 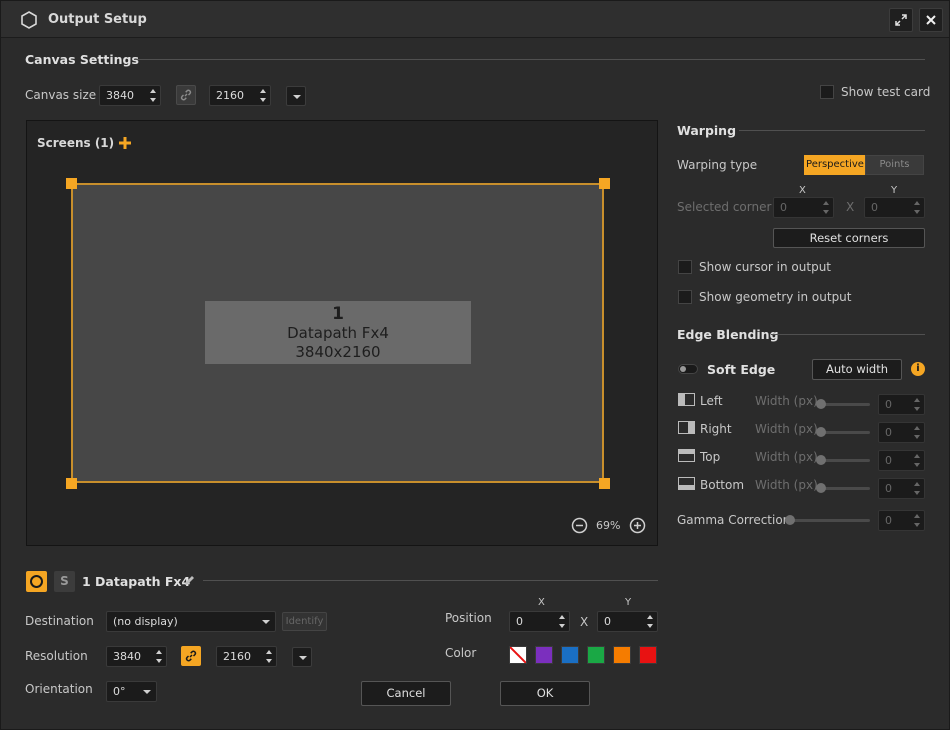 I want to click on color-swatch-red, so click(x=648, y=655).